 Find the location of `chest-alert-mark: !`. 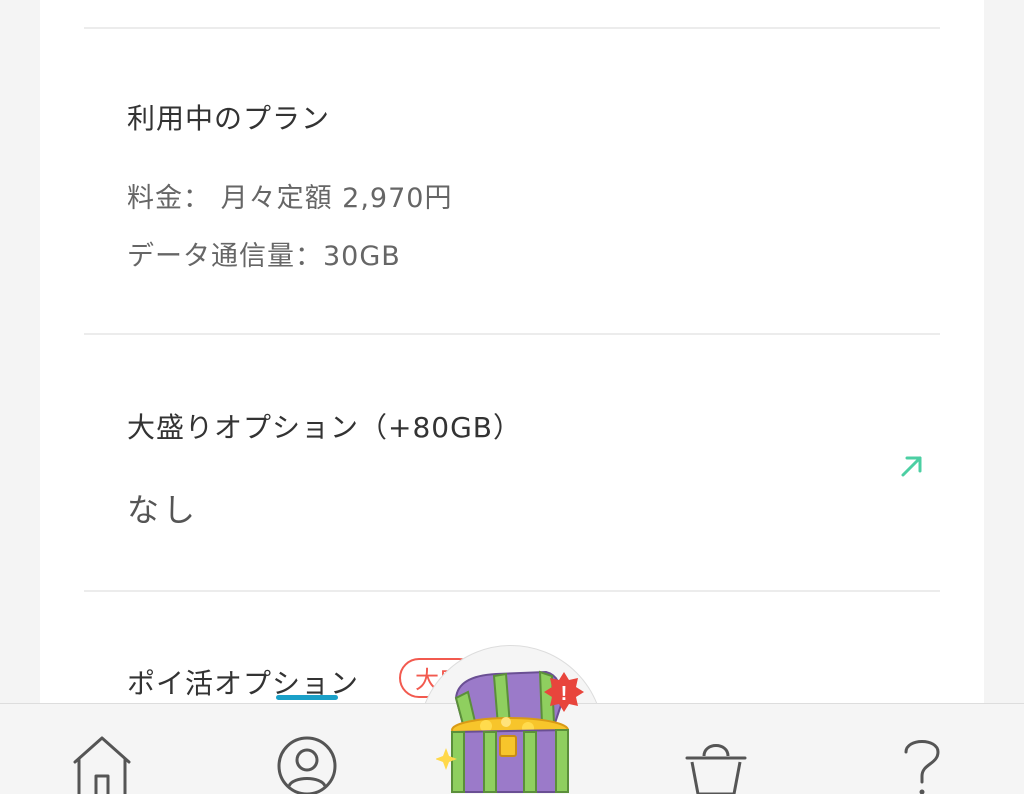

chest-alert-mark: ! is located at coordinates (564, 694).